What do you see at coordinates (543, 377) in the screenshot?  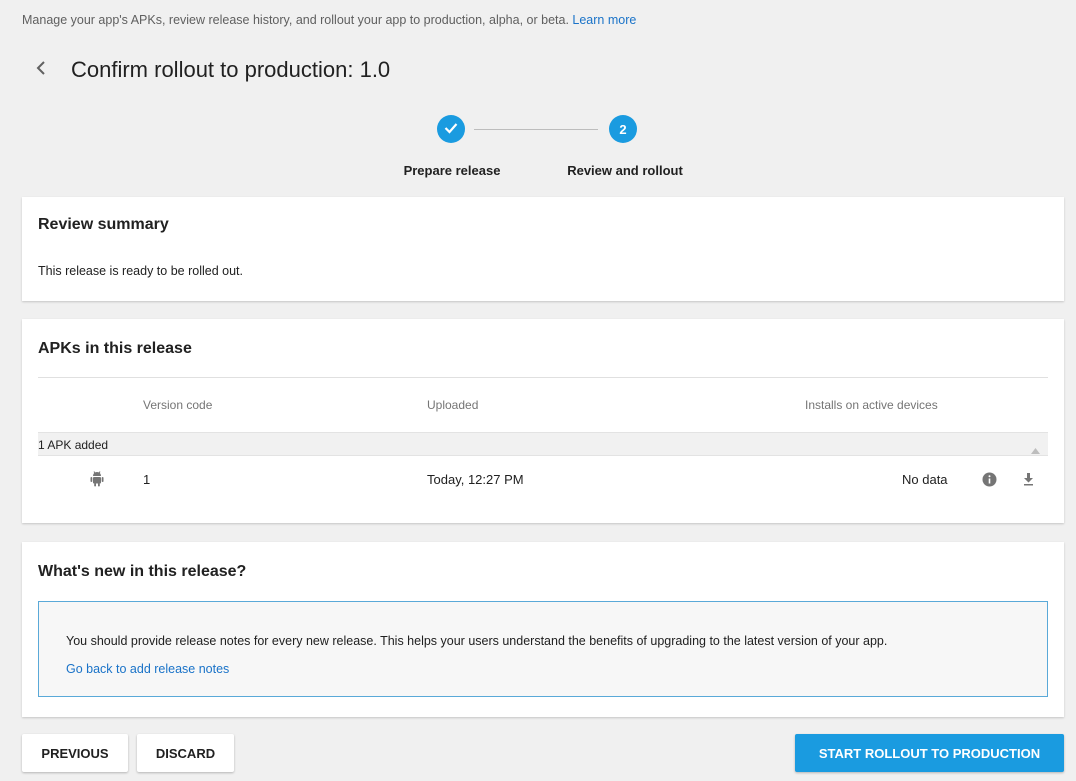 I see `apks-divider` at bounding box center [543, 377].